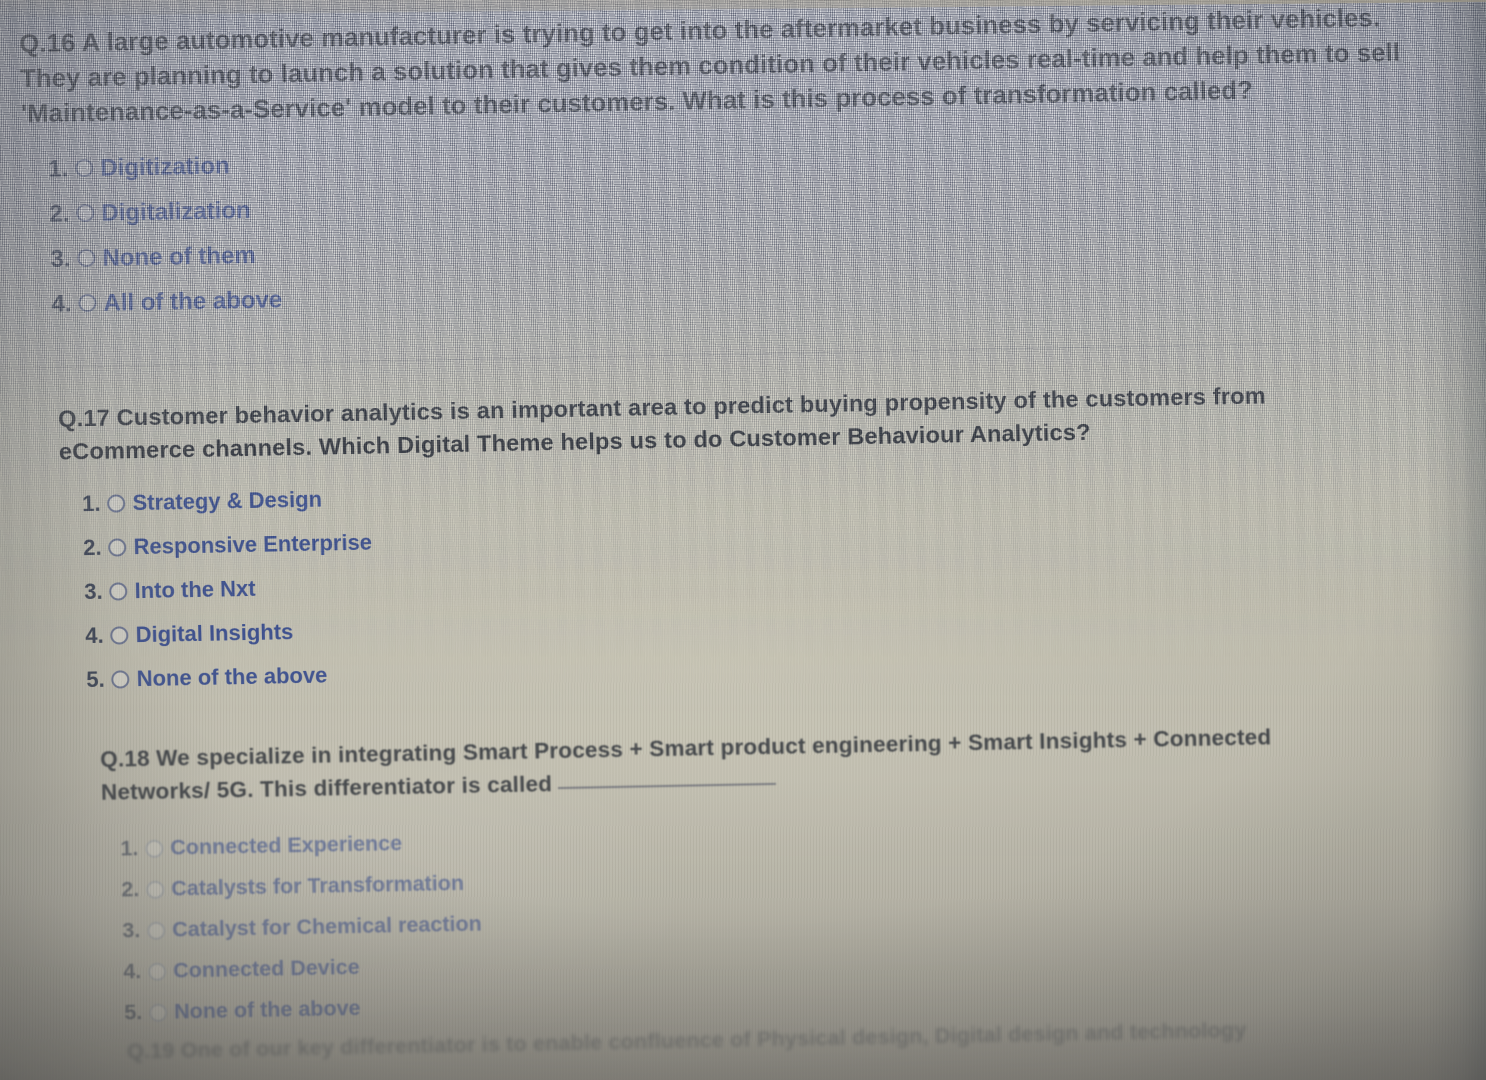 This screenshot has height=1080, width=1486. What do you see at coordinates (326, 926) in the screenshot?
I see `option-label: Catalyst for Chemical reaction` at bounding box center [326, 926].